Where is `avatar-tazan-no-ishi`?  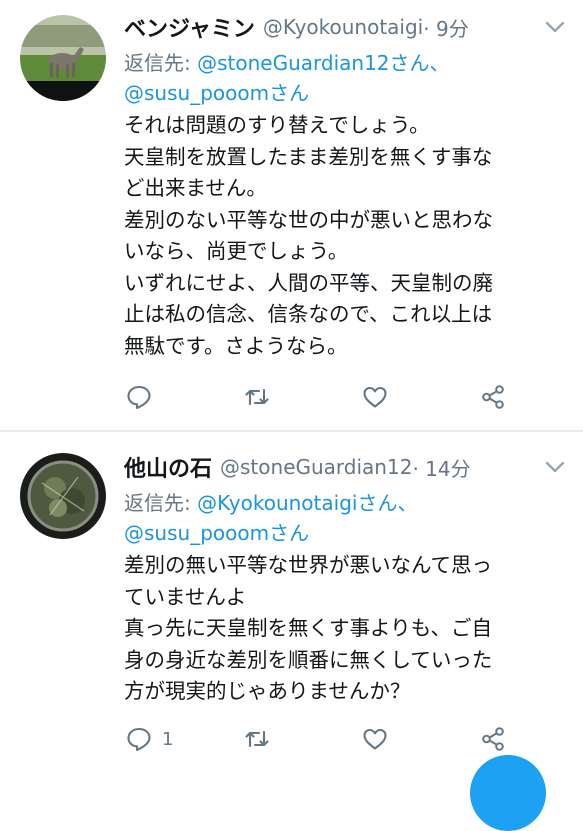
avatar-tazan-no-ishi is located at coordinates (63, 496).